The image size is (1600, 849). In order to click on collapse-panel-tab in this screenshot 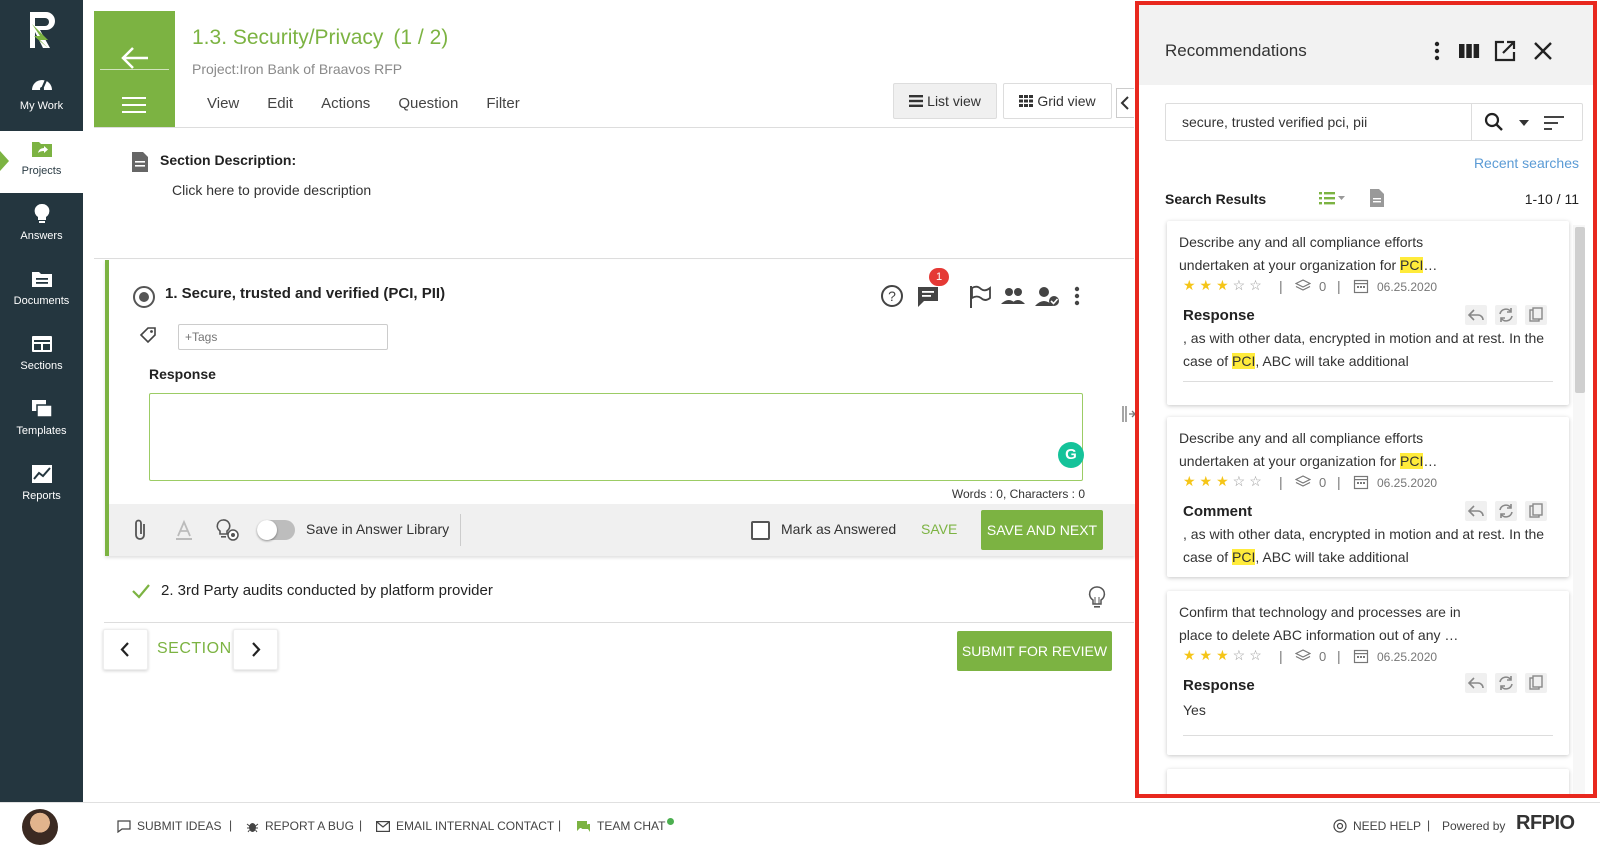, I will do `click(1125, 103)`.